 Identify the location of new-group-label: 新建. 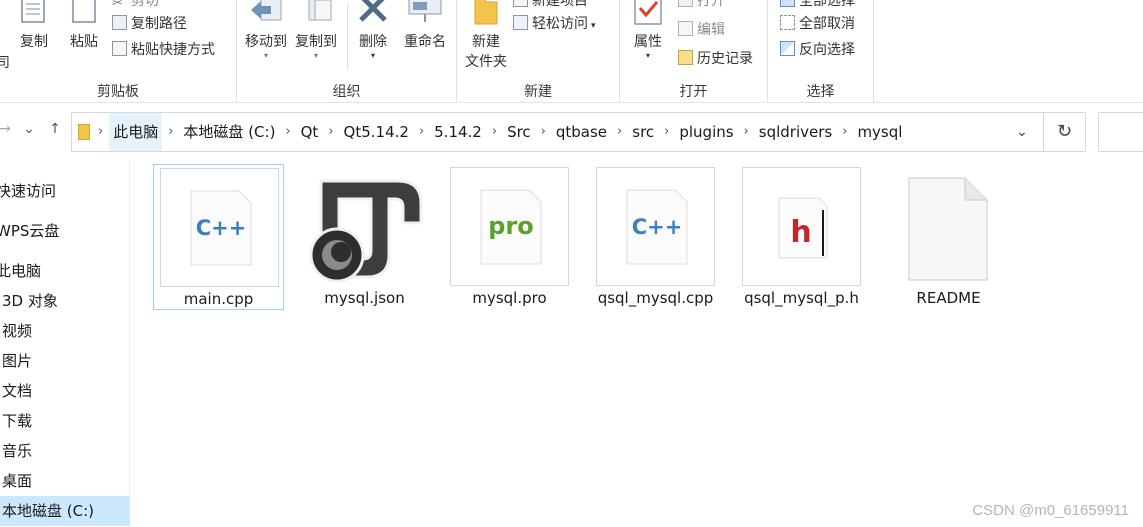
(538, 92).